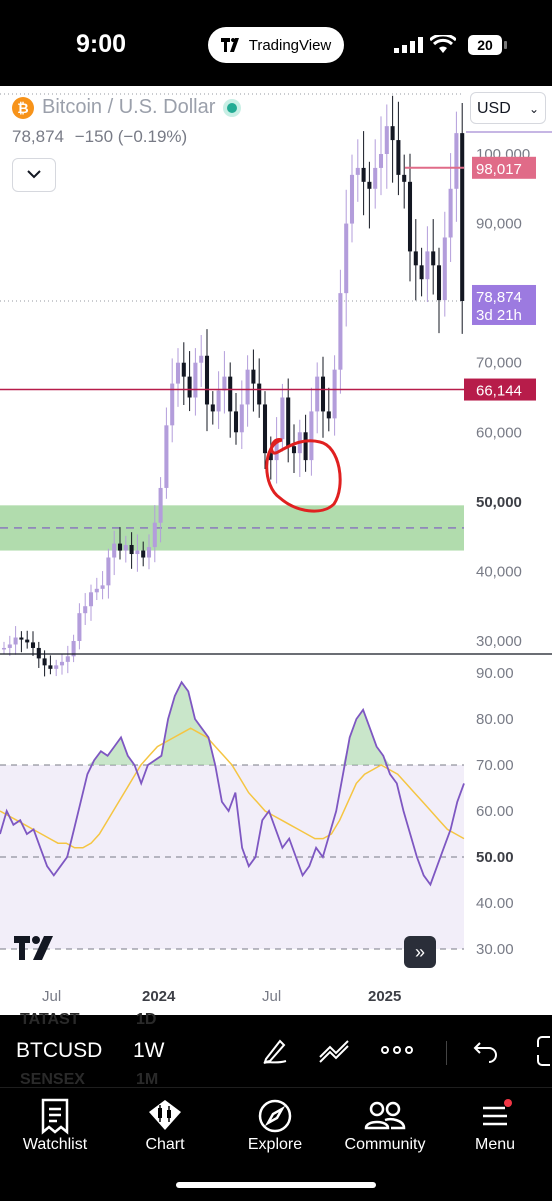  Describe the element at coordinates (487, 45) in the screenshot. I see `battery-icon: 20` at that location.